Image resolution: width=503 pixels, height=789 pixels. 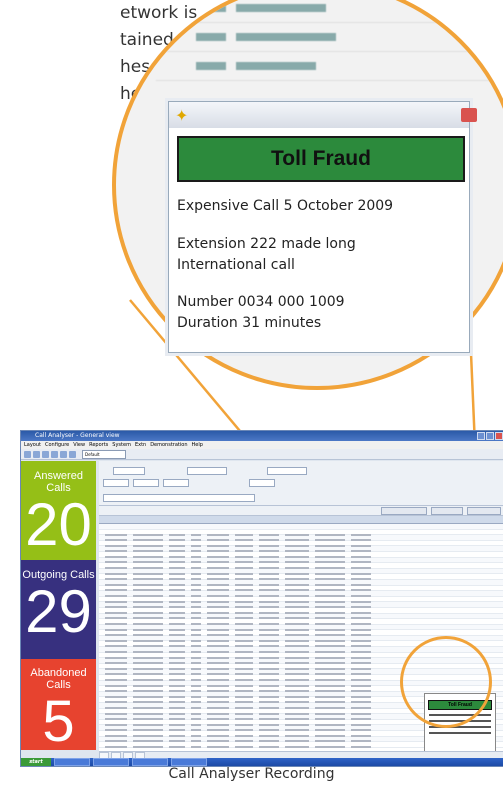 What do you see at coordinates (36, 762) in the screenshot?
I see `start-button: start` at bounding box center [36, 762].